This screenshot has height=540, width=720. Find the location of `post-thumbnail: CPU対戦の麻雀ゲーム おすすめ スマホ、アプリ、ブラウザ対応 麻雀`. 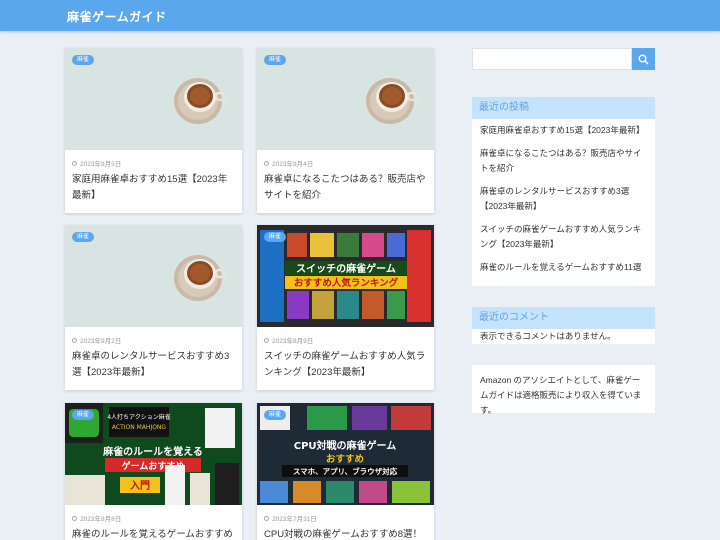

post-thumbnail: CPU対戦の麻雀ゲーム おすすめ スマホ、アプリ、ブラウザ対応 麻雀 is located at coordinates (345, 454).